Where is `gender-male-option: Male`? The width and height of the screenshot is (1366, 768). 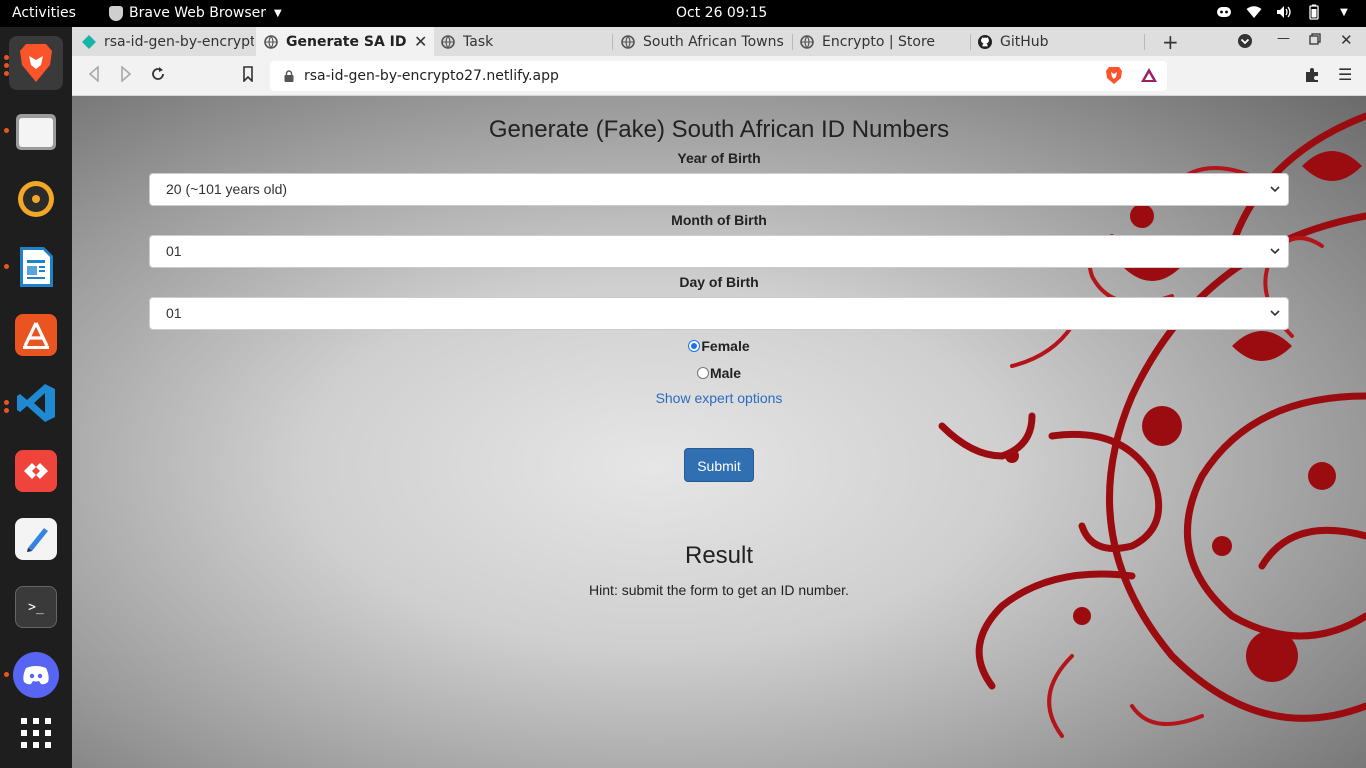 gender-male-option: Male is located at coordinates (719, 373).